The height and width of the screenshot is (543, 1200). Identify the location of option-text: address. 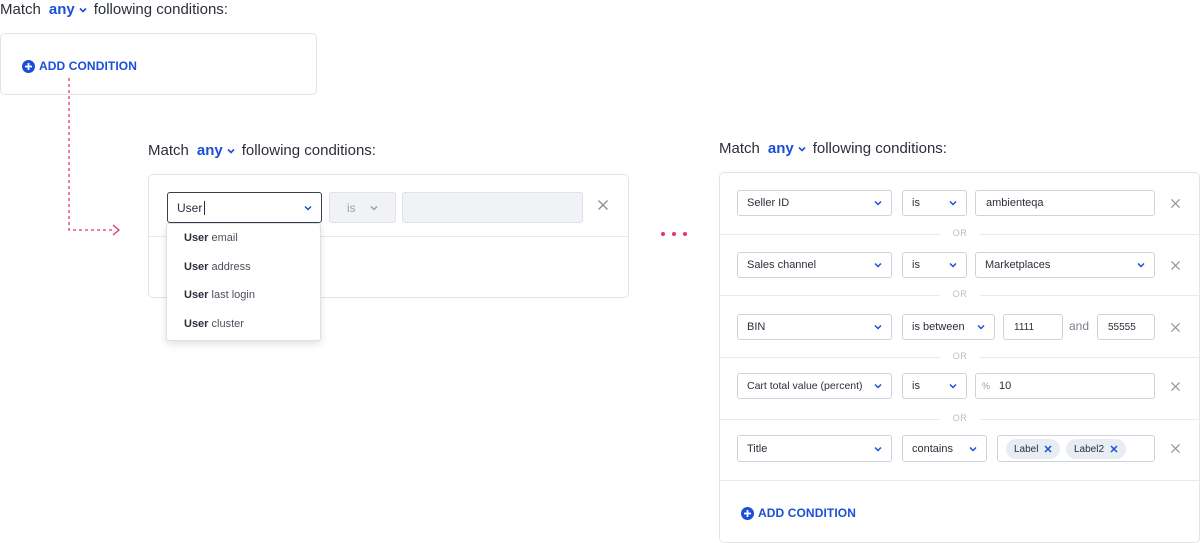
(229, 267).